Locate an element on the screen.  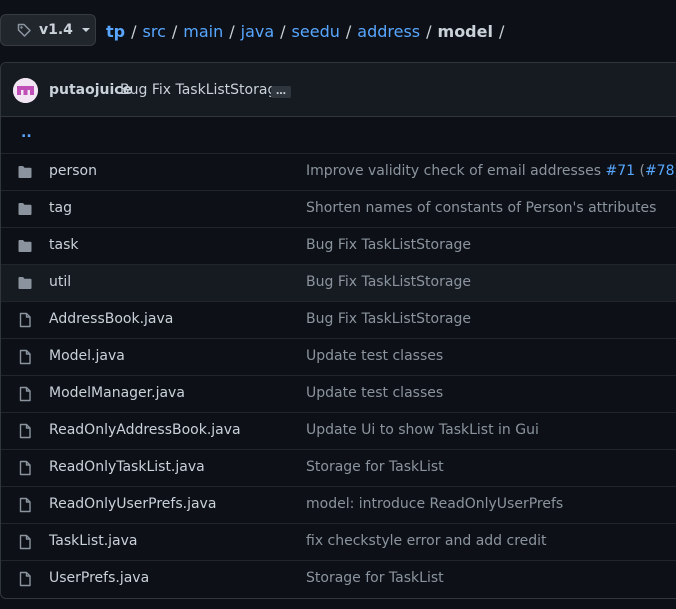
file-name-link: TaskList.java is located at coordinates (93, 541).